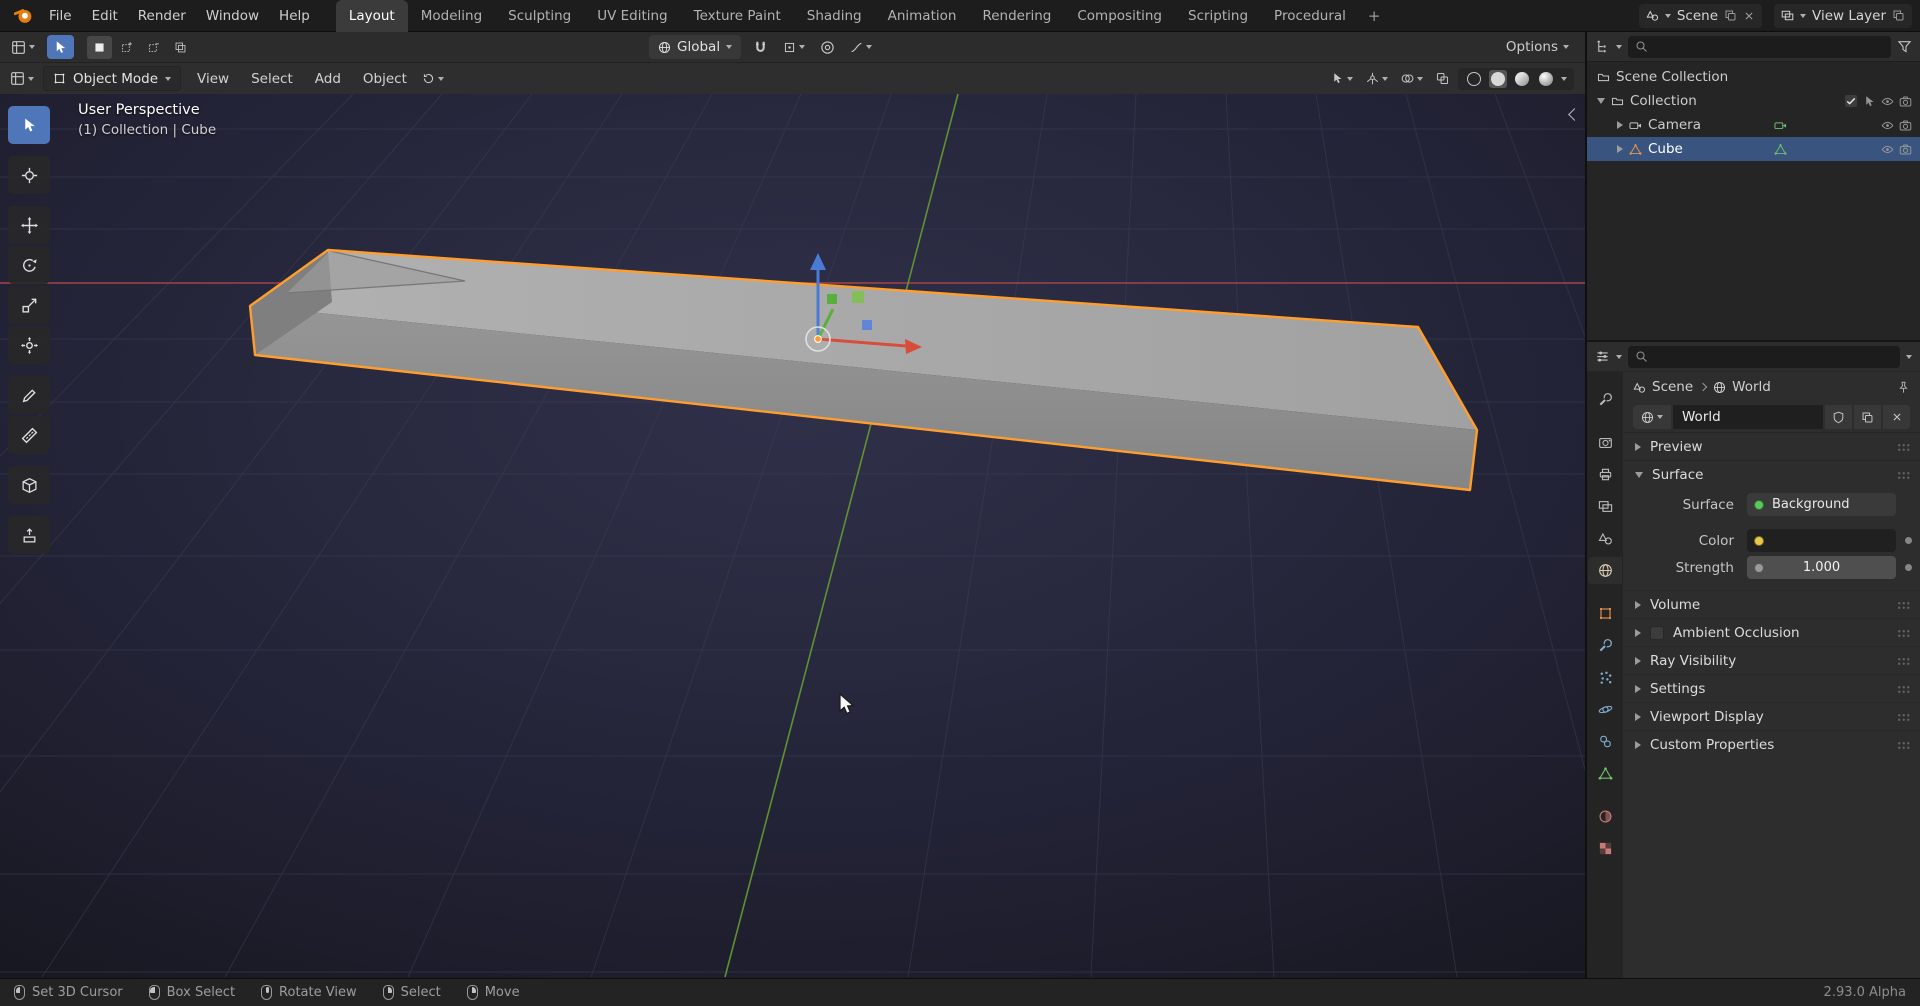 The image size is (1920, 1006). I want to click on tool-annotate, so click(29, 395).